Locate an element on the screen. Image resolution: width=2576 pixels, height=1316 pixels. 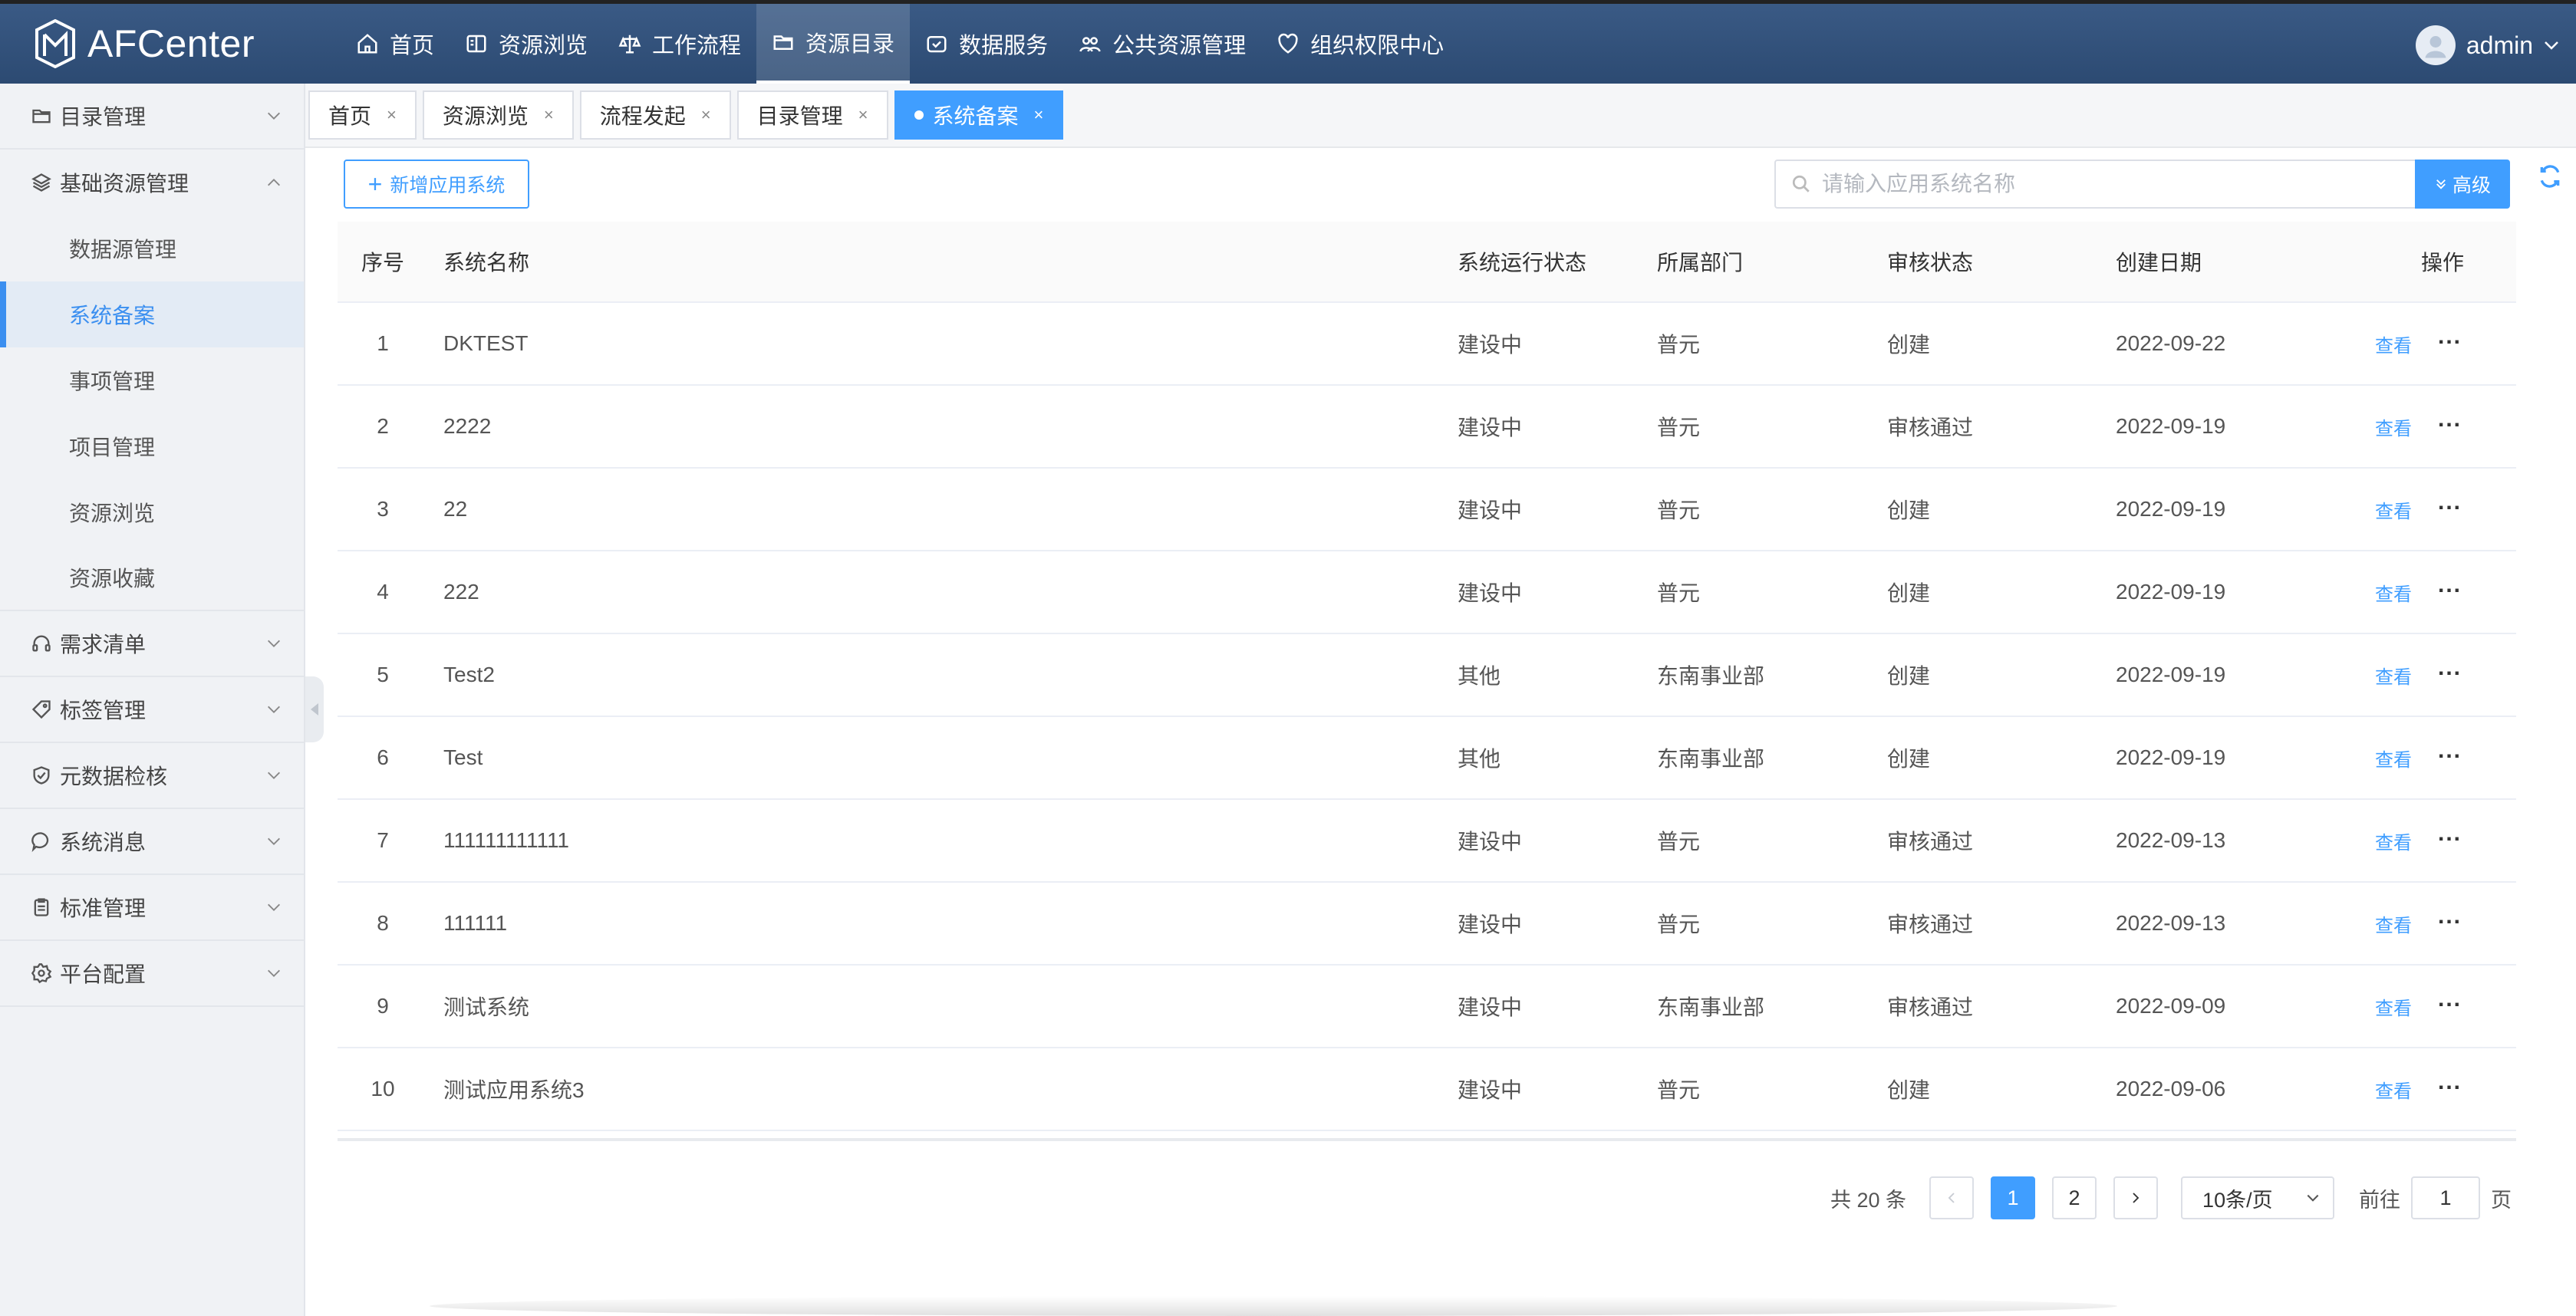
sidebar-group-requirements: 需求清单 is located at coordinates (152, 644).